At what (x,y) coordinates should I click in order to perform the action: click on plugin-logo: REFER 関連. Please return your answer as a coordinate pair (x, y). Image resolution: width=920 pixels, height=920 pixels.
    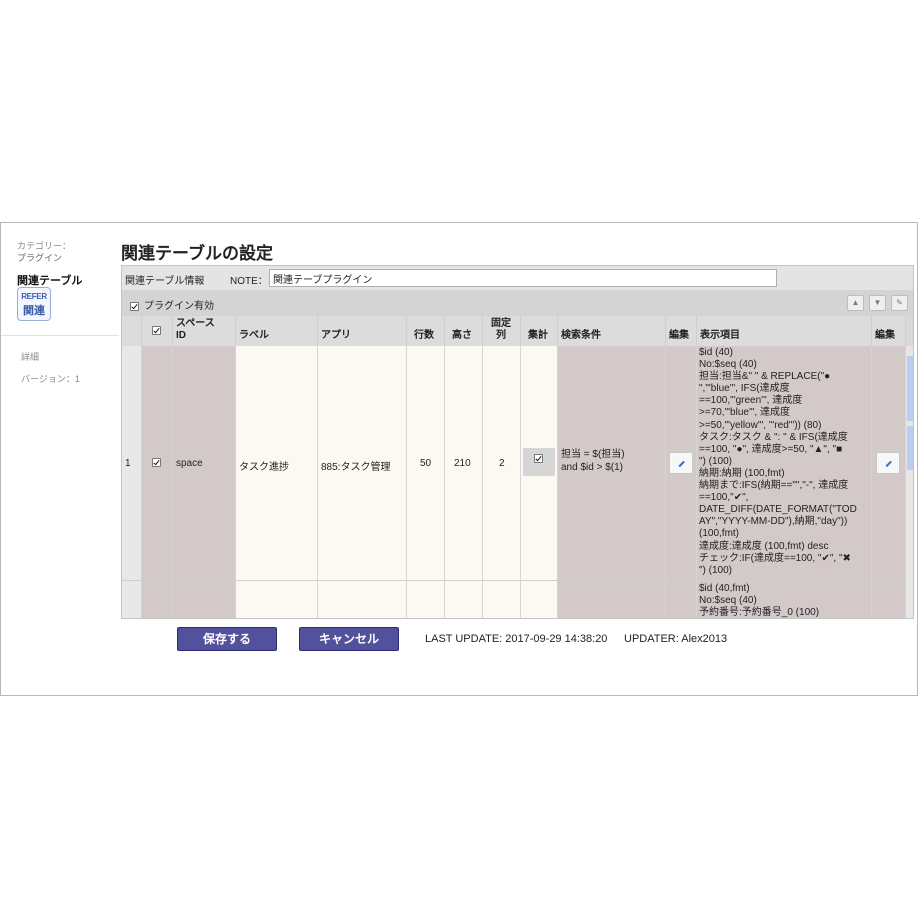
    Looking at the image, I should click on (34, 304).